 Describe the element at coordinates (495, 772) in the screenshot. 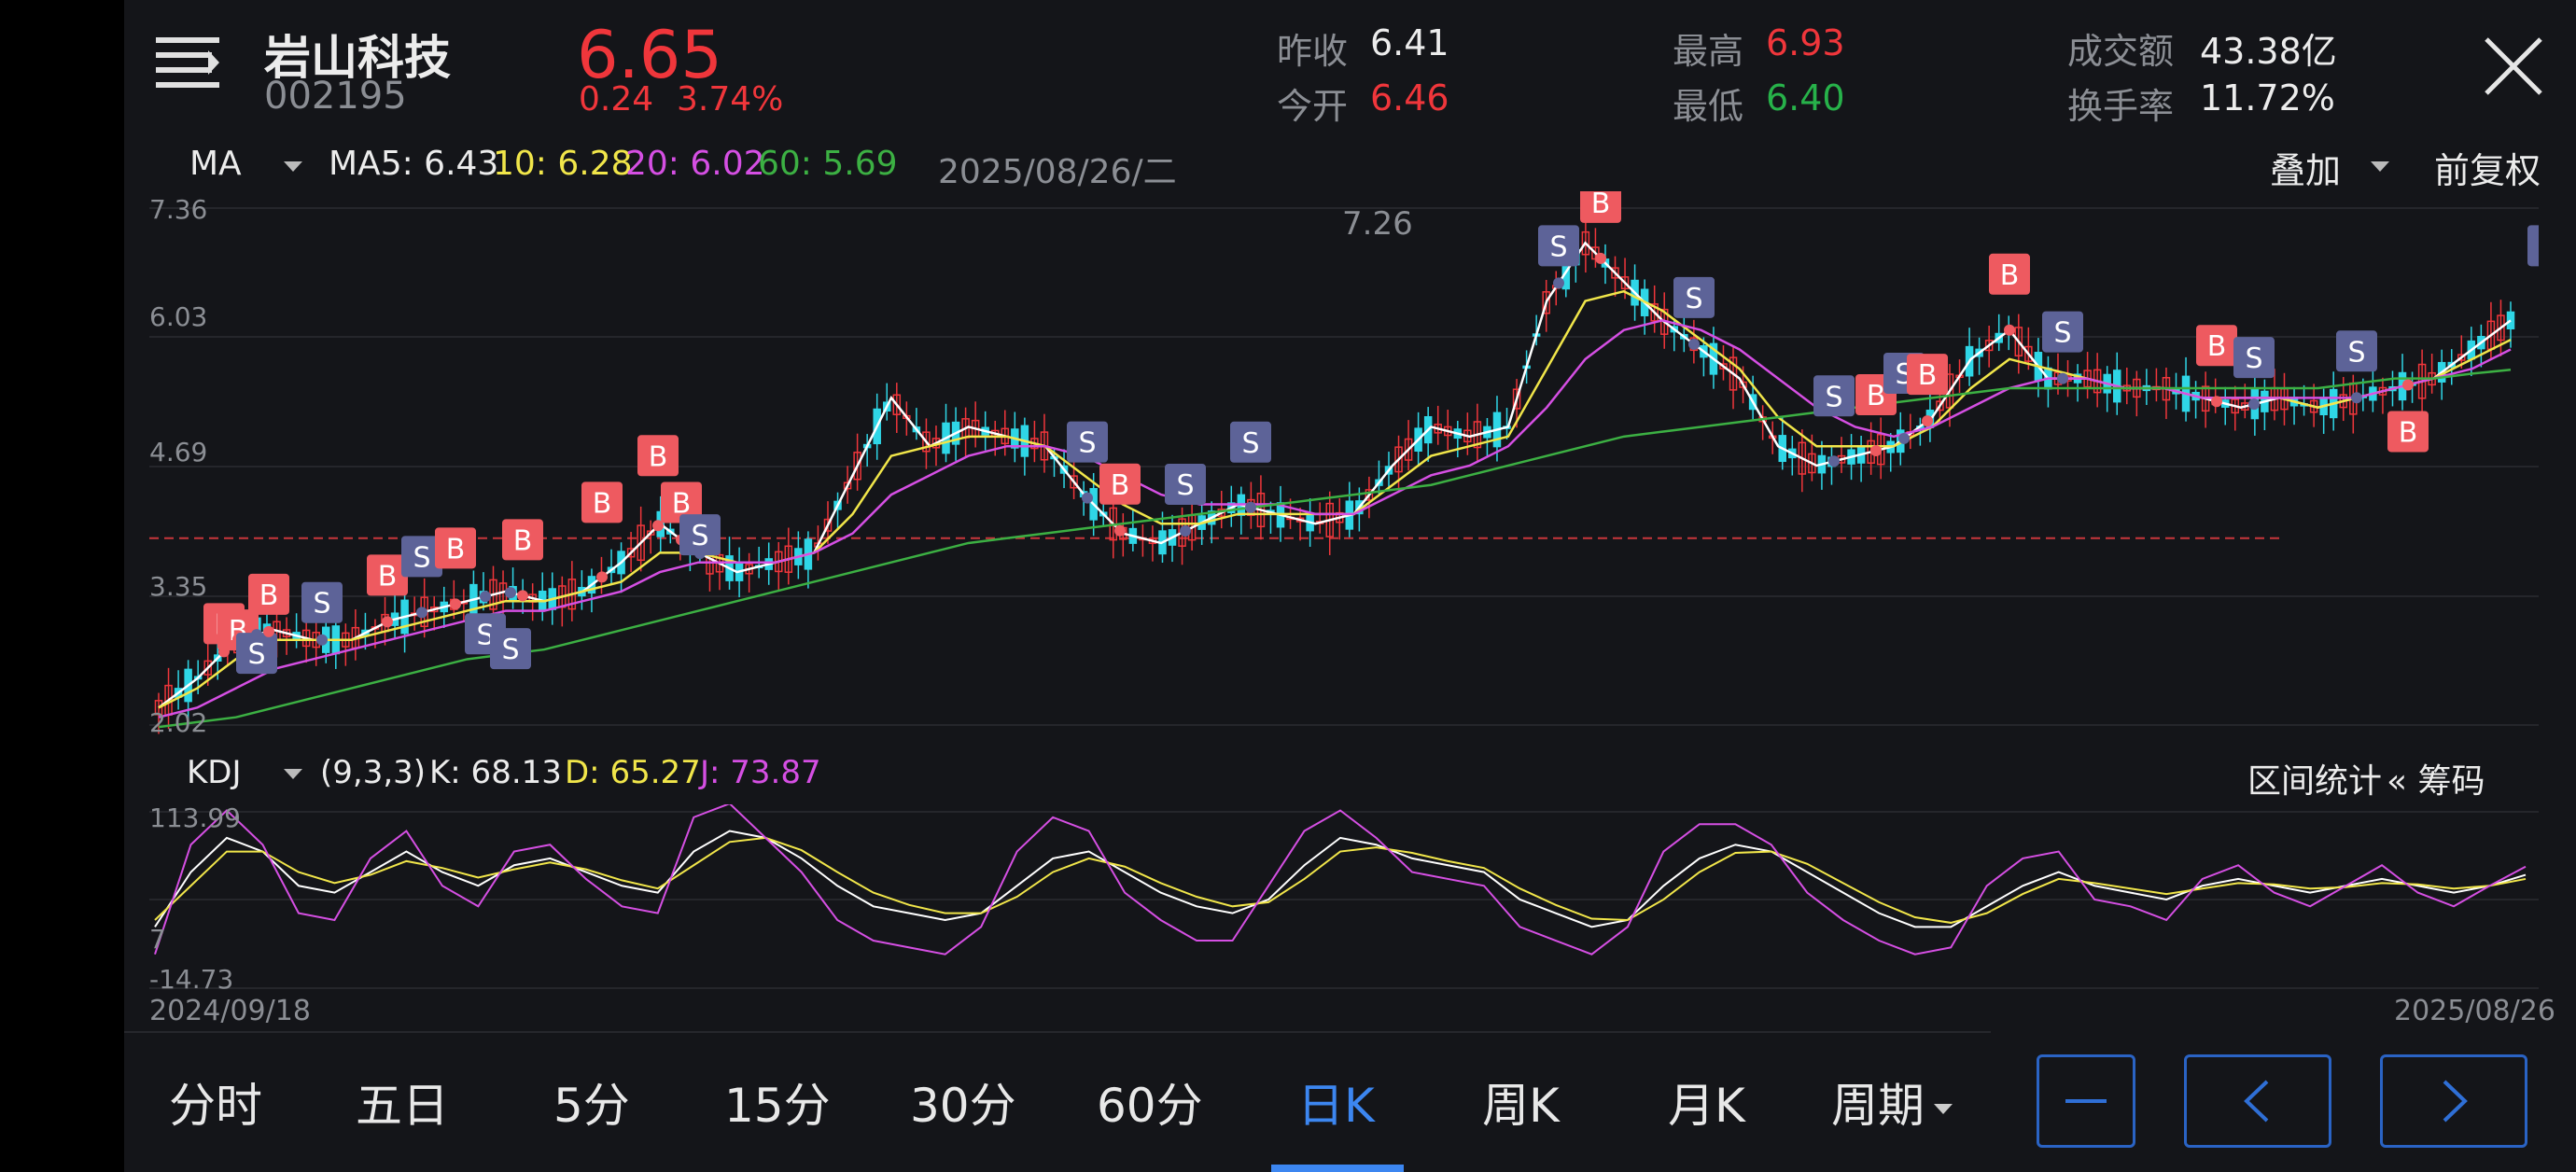

I see `kdj-k-value: K: 68.13` at that location.